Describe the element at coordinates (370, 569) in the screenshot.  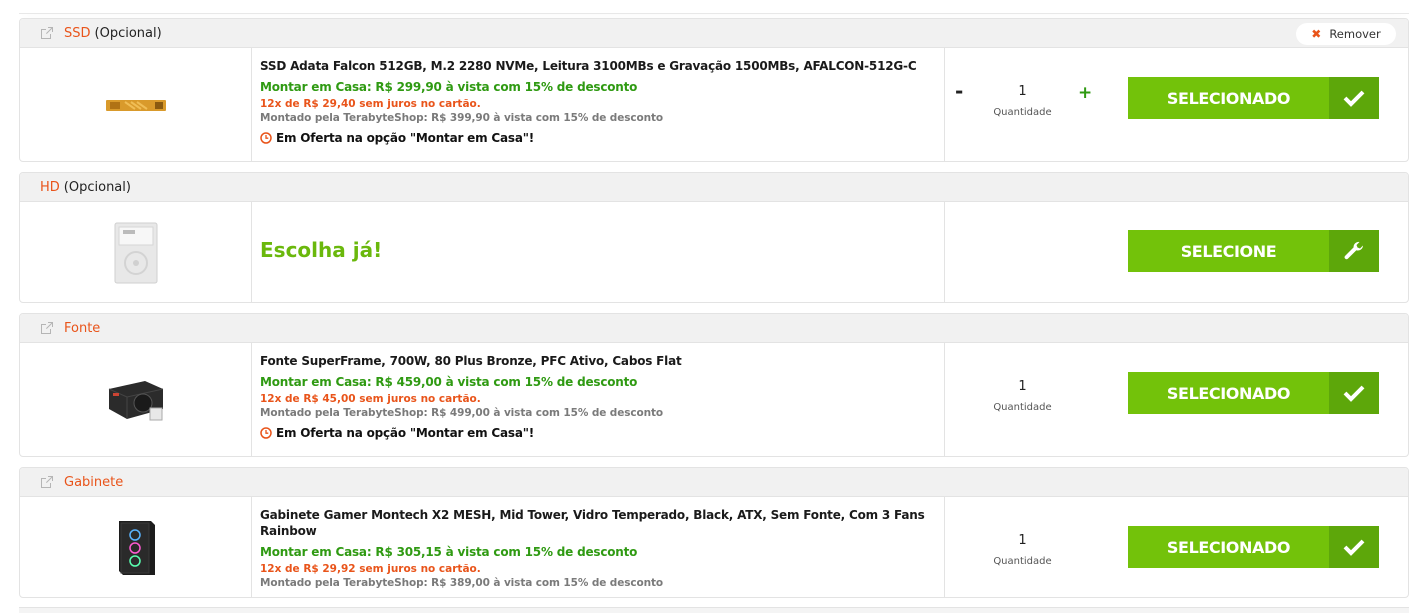
I see `price-installments: 12x de R$ 29,92 sem juros no cartão.` at that location.